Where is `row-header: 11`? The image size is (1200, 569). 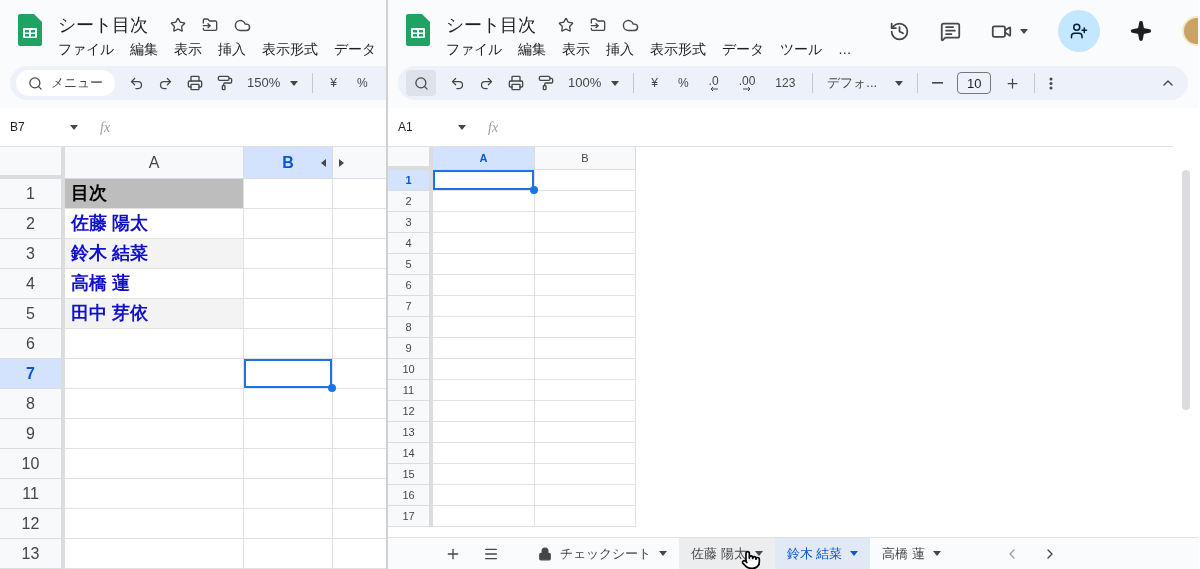
row-header: 11 is located at coordinates (410, 390).